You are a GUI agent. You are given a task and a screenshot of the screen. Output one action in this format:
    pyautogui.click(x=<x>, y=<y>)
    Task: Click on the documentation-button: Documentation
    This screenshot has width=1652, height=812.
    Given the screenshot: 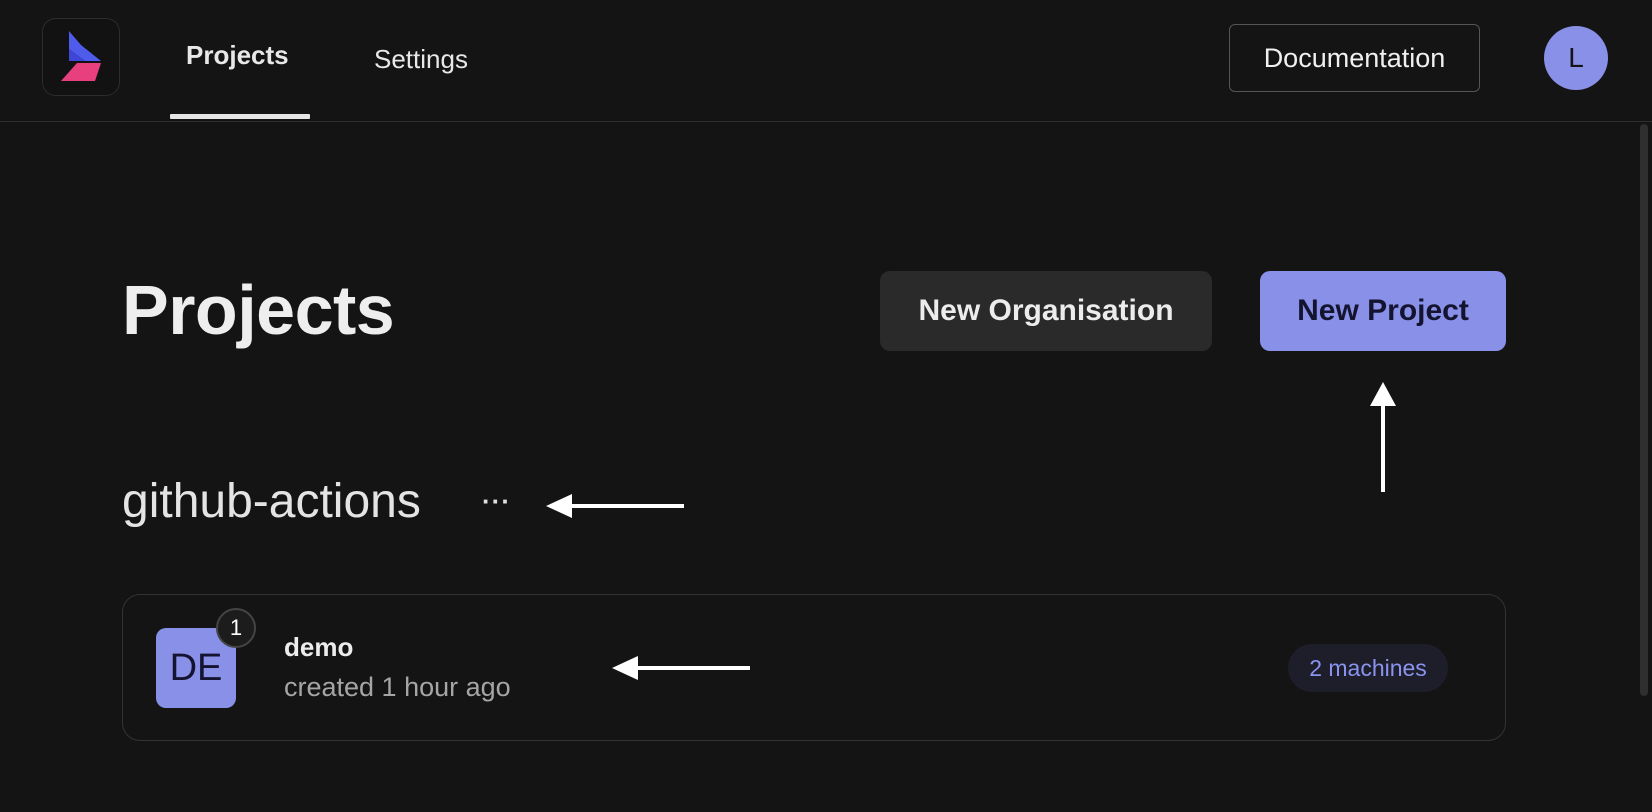 What is the action you would take?
    pyautogui.click(x=1354, y=58)
    